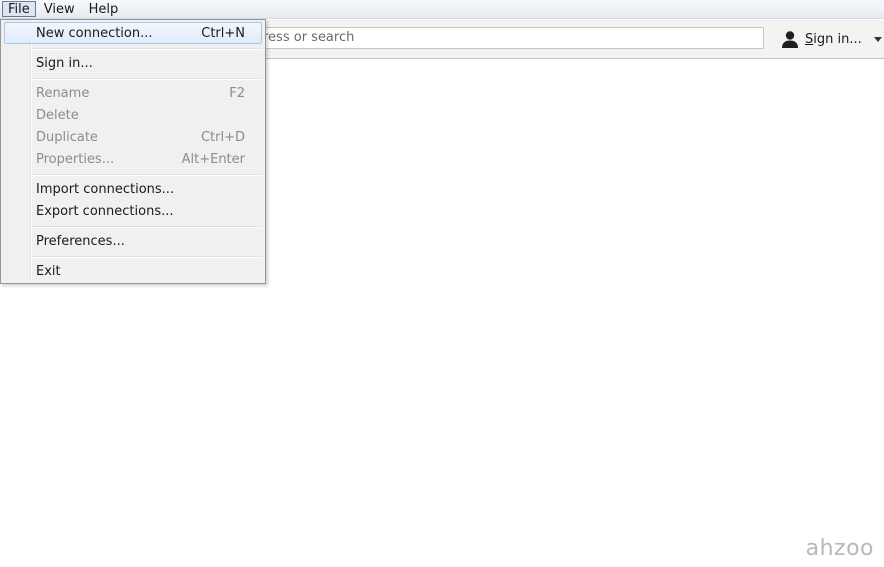 The image size is (884, 567). Describe the element at coordinates (57, 115) in the screenshot. I see `menu-item-label: Delete` at that location.